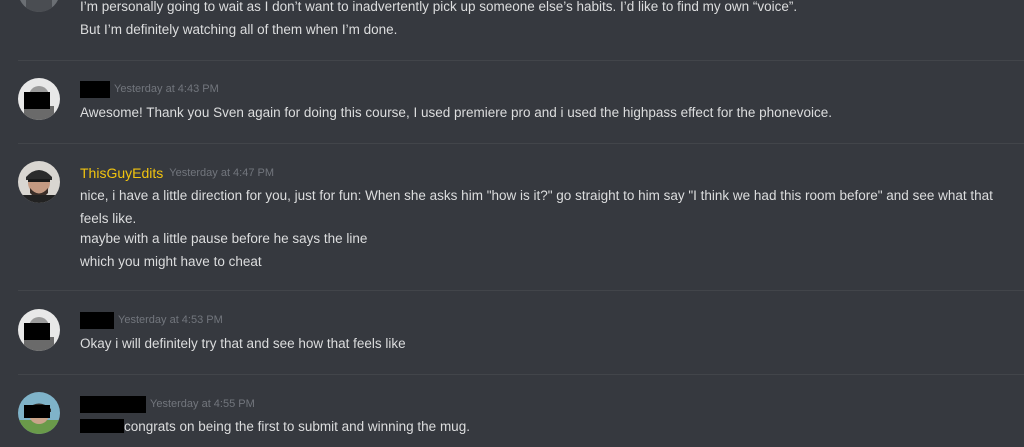  I want to click on timestamp: Yesterday at 4:43 PM, so click(166, 89).